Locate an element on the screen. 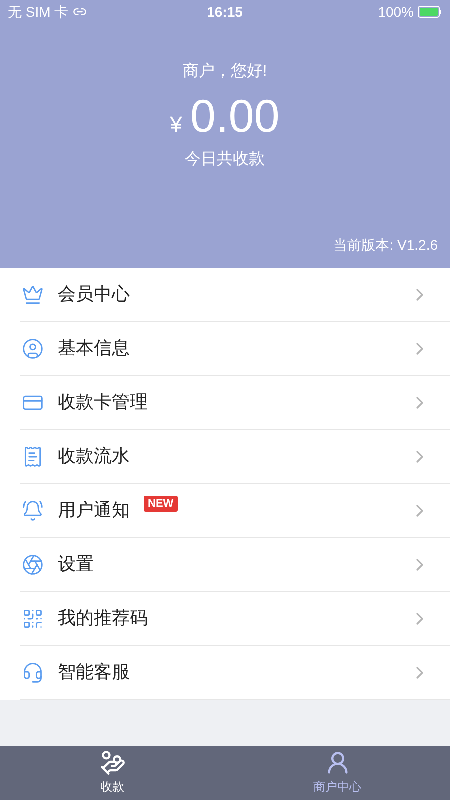 The height and width of the screenshot is (800, 450). crown-icon is located at coordinates (33, 295).